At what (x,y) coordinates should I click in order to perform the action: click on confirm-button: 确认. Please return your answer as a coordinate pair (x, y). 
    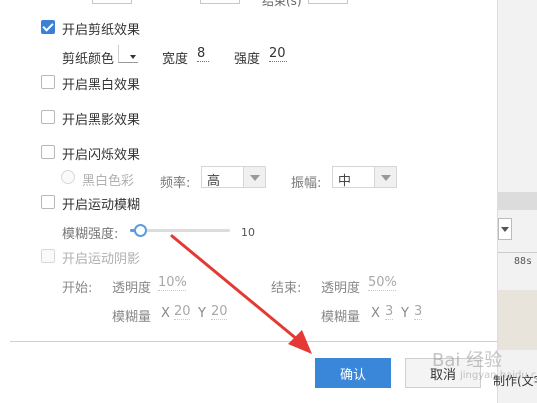
    Looking at the image, I should click on (353, 373).